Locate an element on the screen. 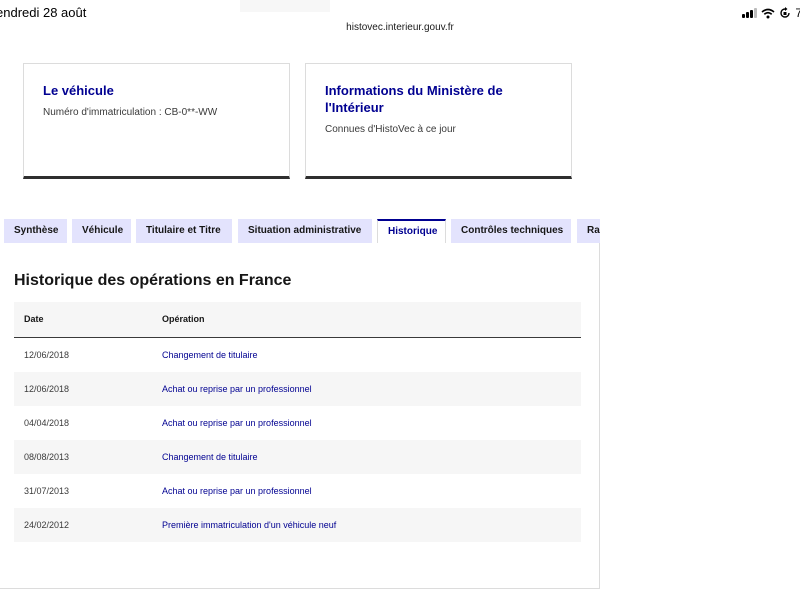 This screenshot has height=600, width=800. ministry-card-text: Connues d'HistoVec à ce jour is located at coordinates (390, 129).